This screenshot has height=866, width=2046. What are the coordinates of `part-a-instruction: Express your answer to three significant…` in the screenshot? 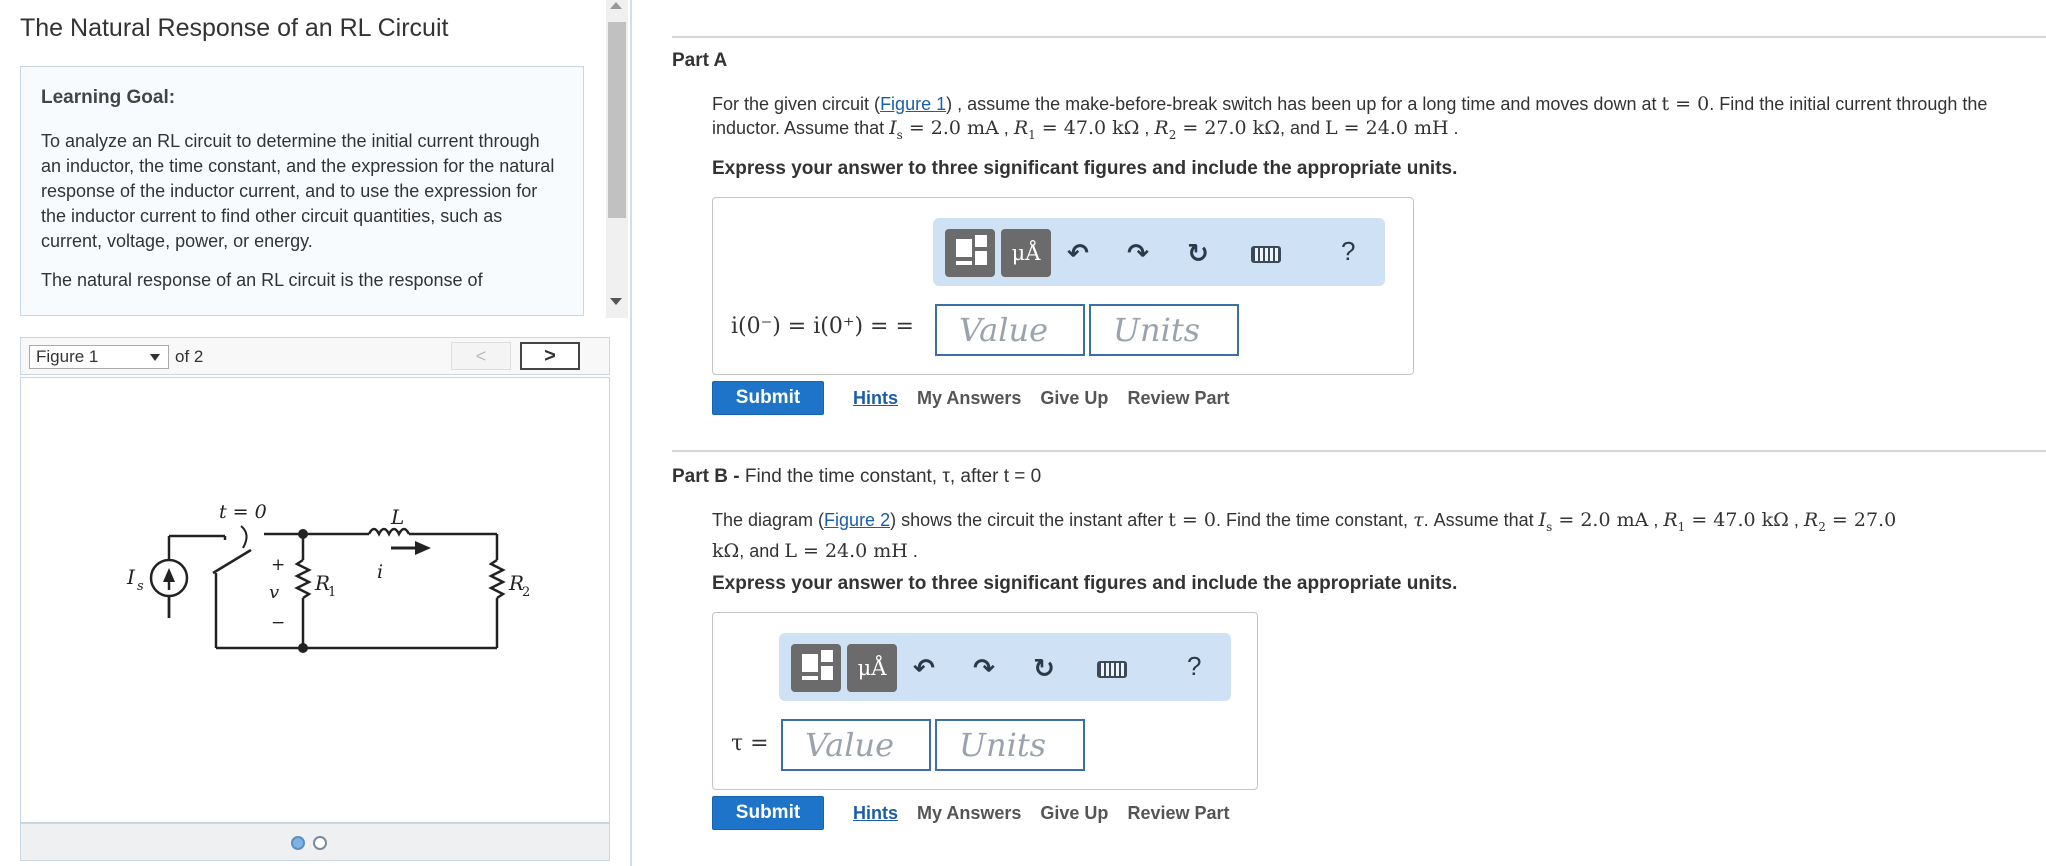 It's located at (1085, 168).